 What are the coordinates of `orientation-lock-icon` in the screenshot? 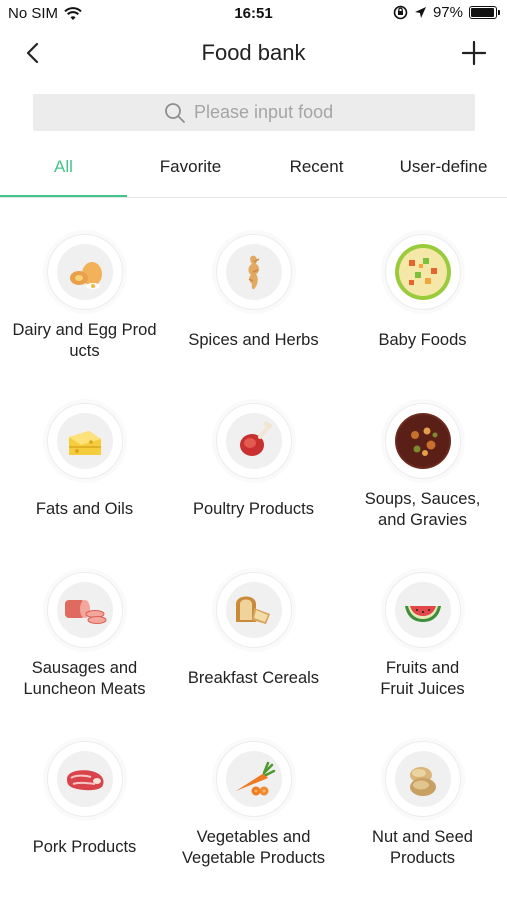 It's located at (400, 12).